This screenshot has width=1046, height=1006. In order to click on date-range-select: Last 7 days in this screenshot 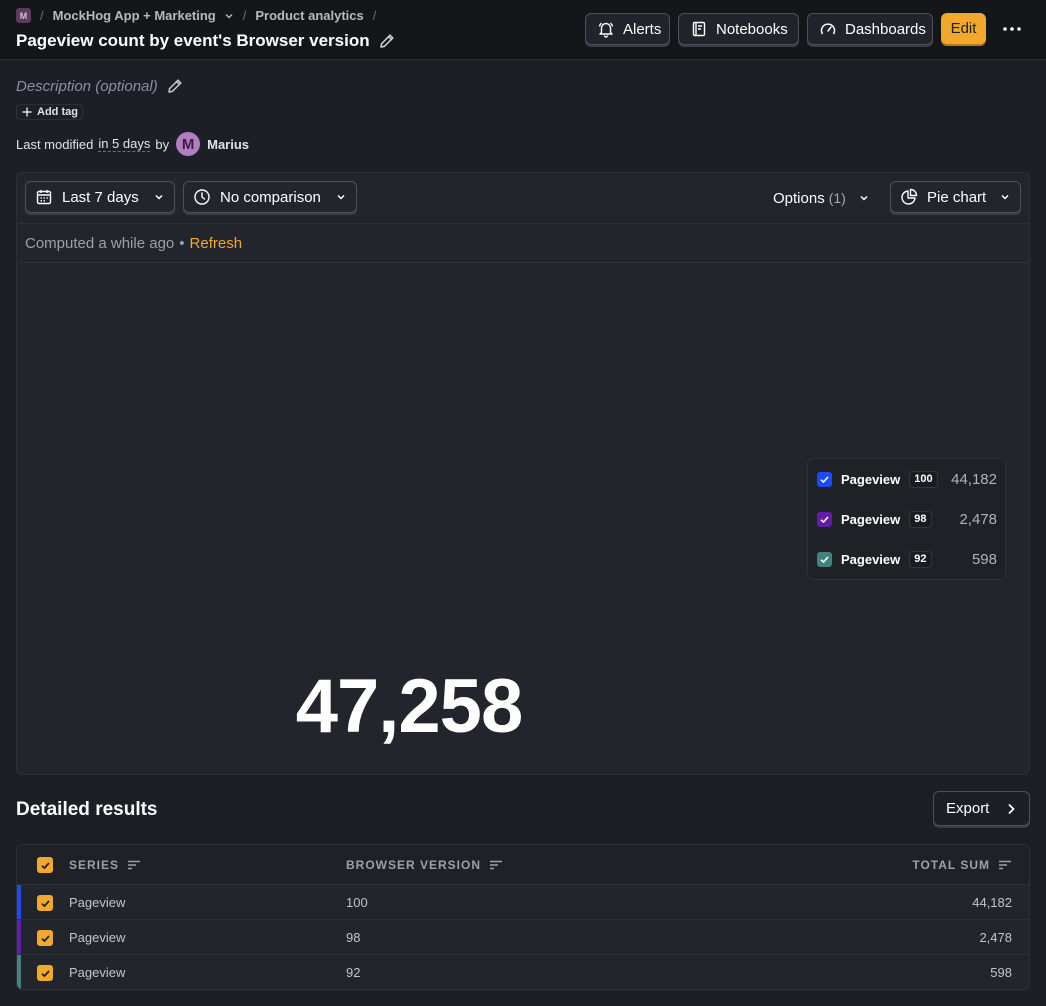, I will do `click(100, 197)`.